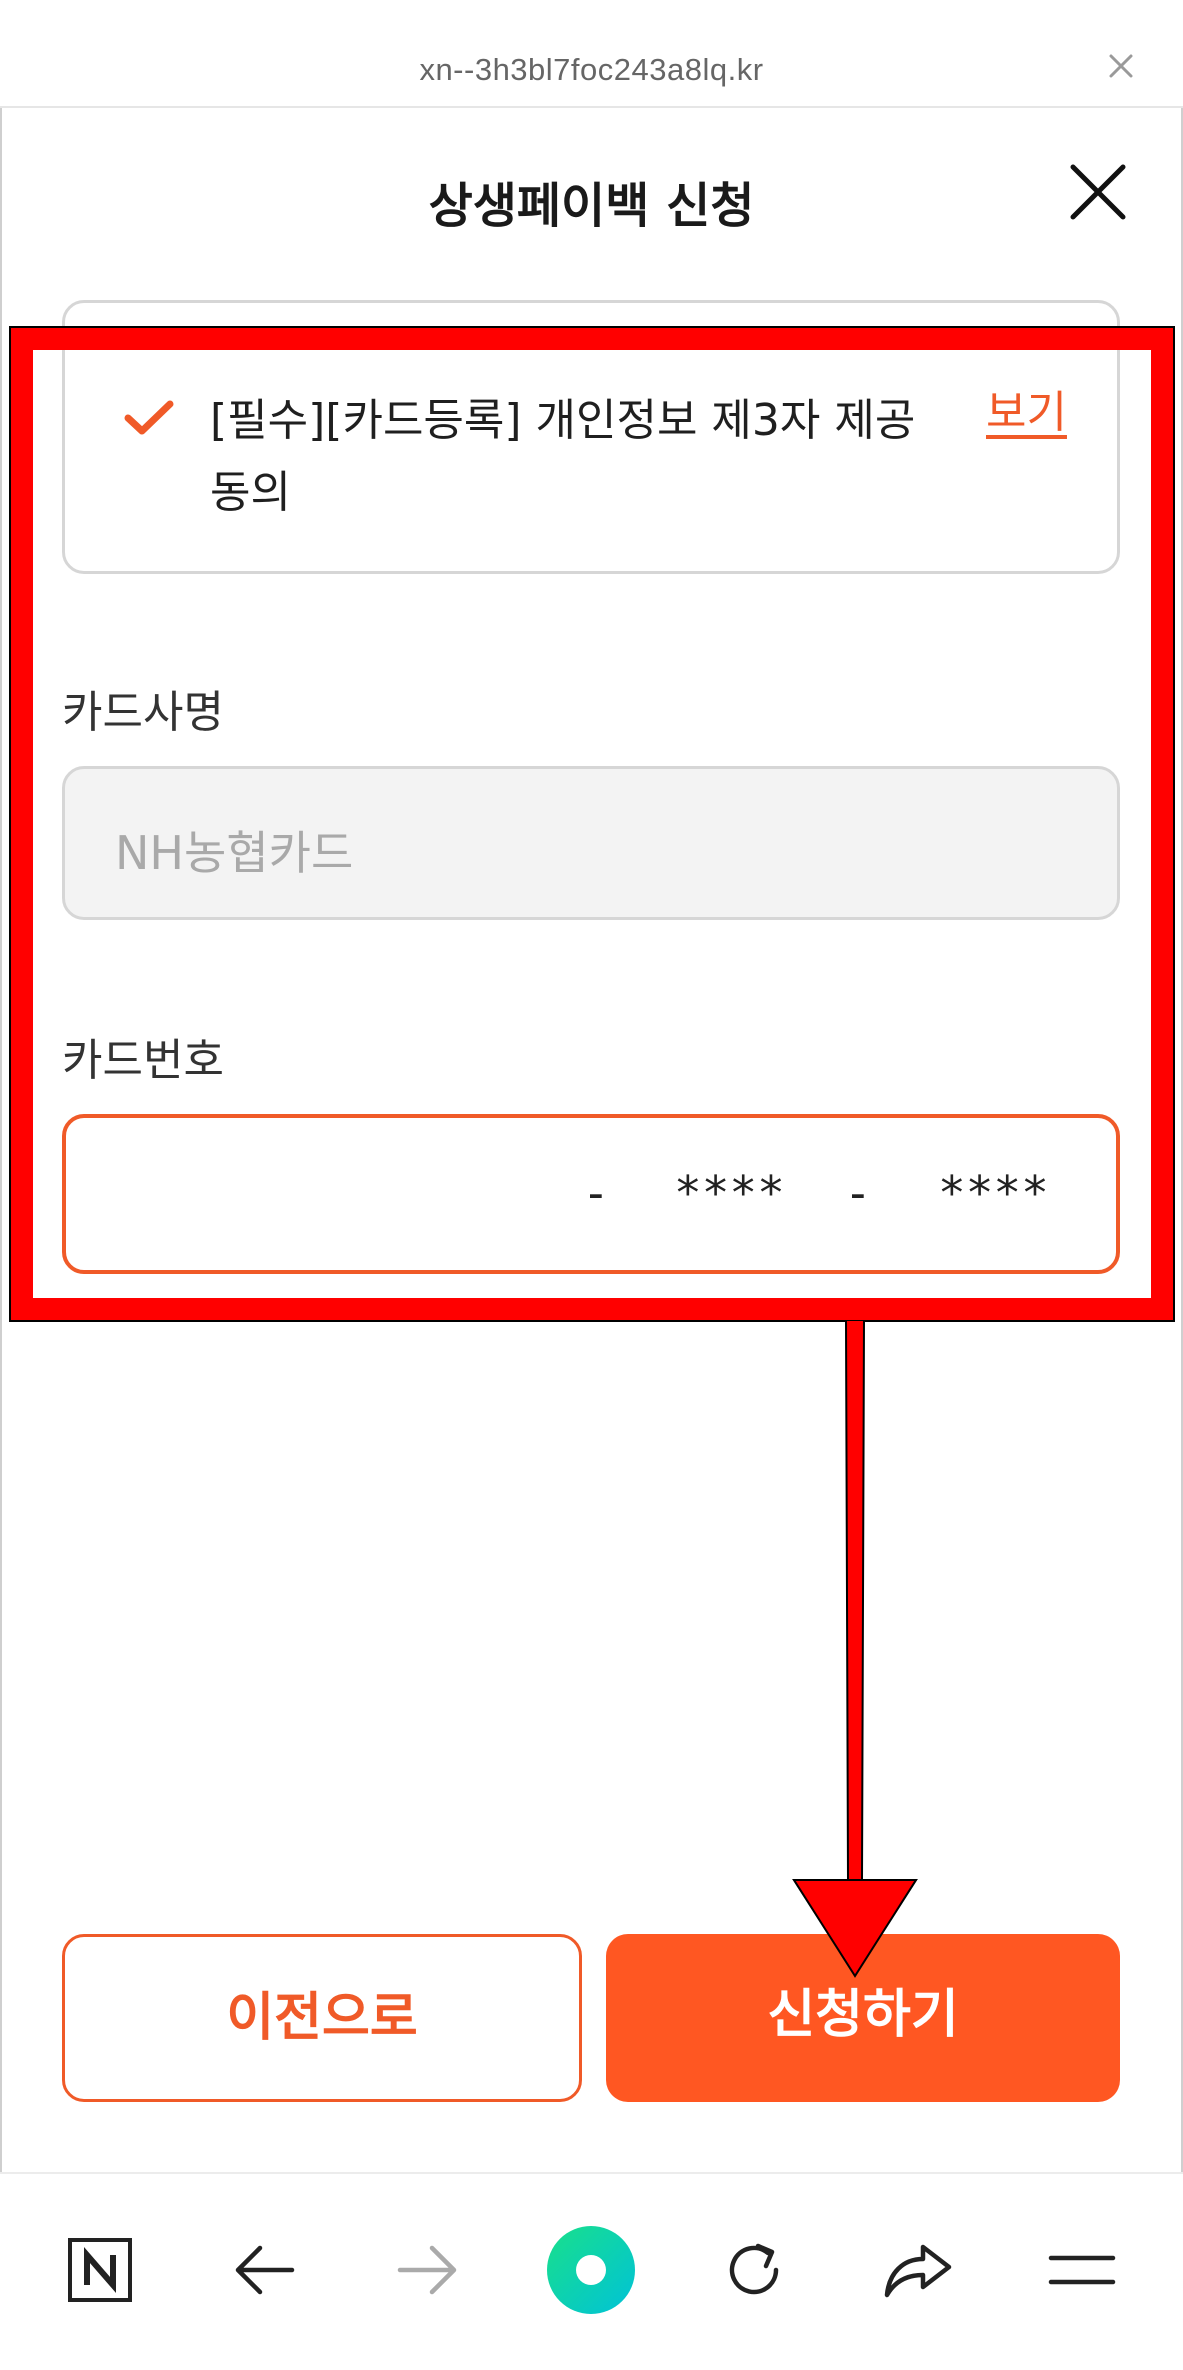  Describe the element at coordinates (754, 2270) in the screenshot. I see `refresh-icon` at that location.